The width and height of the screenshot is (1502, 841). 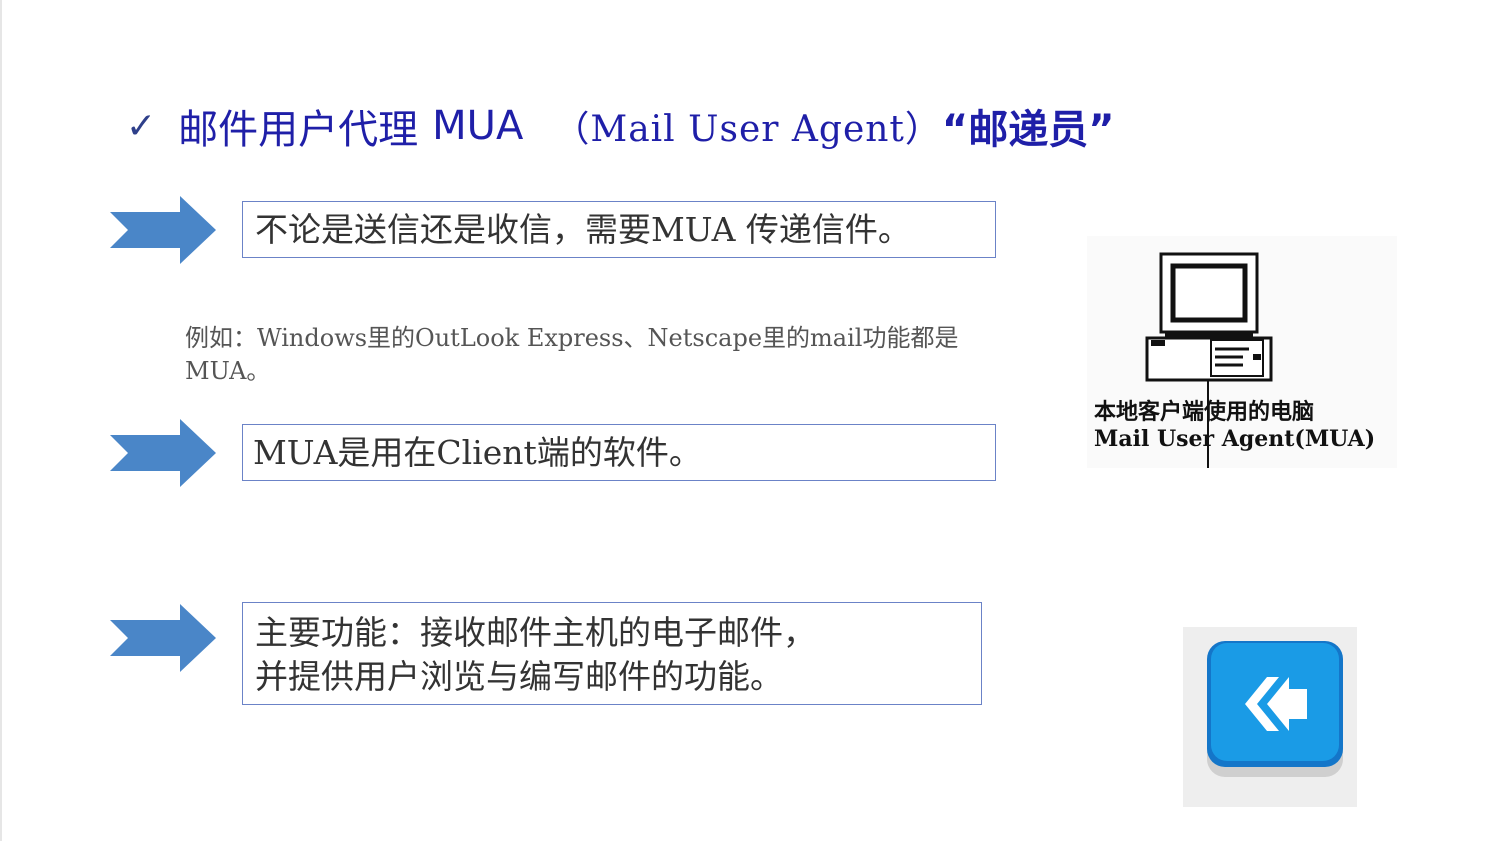 What do you see at coordinates (1204, 412) in the screenshot?
I see `figure-caption-line1: 本地客户端使用的电脑` at bounding box center [1204, 412].